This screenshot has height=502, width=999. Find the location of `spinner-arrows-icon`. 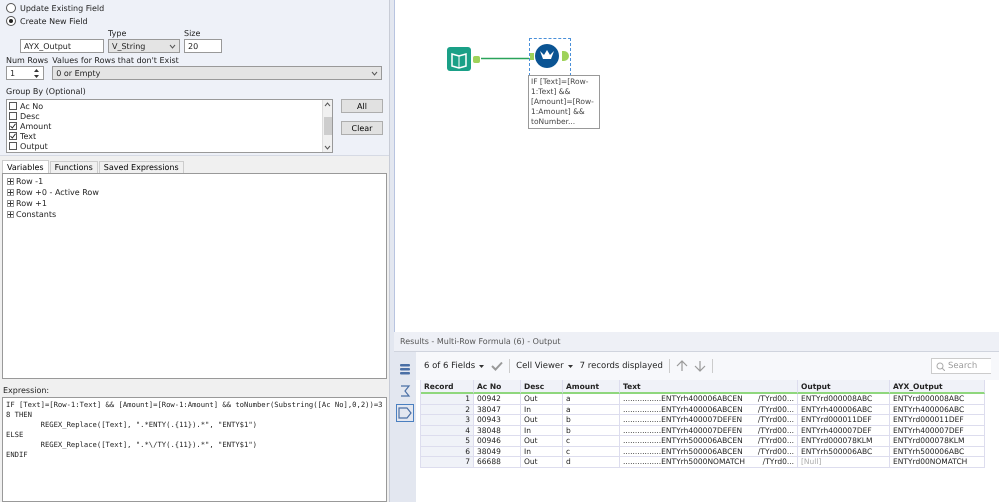

spinner-arrows-icon is located at coordinates (36, 73).